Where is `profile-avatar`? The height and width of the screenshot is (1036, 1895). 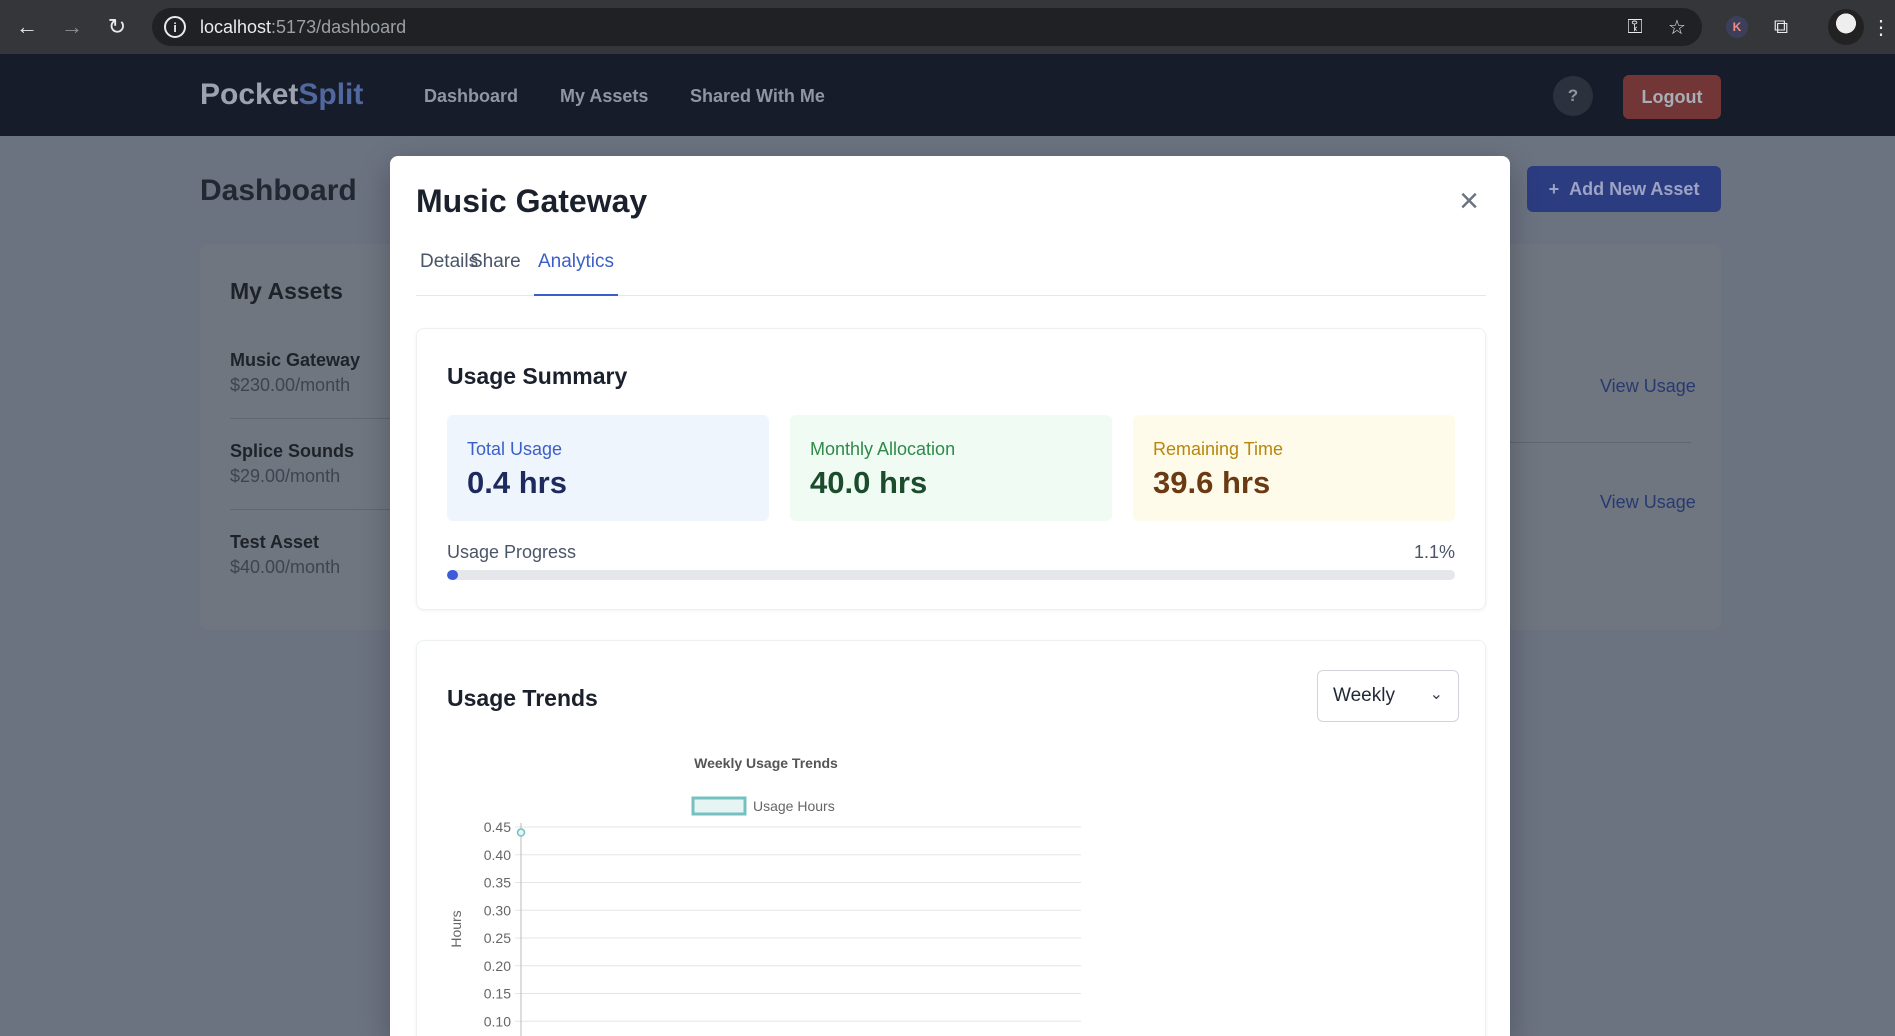
profile-avatar is located at coordinates (1846, 27).